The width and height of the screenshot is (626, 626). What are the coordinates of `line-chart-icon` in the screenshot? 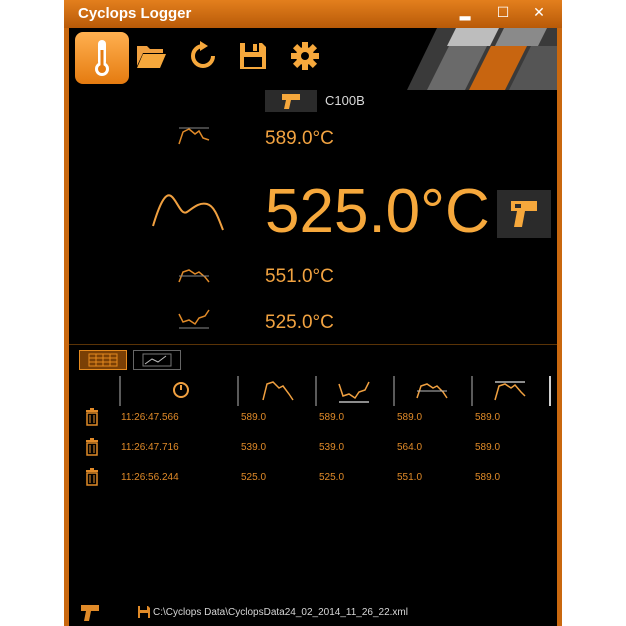 It's located at (157, 360).